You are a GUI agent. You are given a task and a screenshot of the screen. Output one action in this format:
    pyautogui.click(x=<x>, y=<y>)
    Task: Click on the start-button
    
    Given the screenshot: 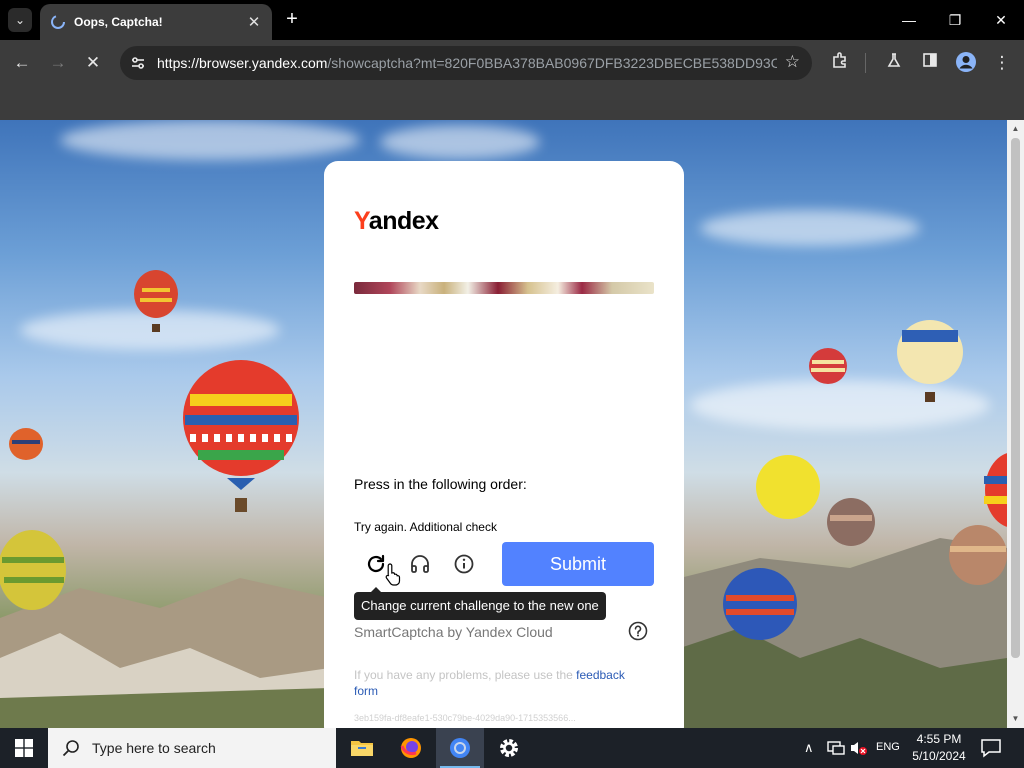 What is the action you would take?
    pyautogui.click(x=24, y=748)
    